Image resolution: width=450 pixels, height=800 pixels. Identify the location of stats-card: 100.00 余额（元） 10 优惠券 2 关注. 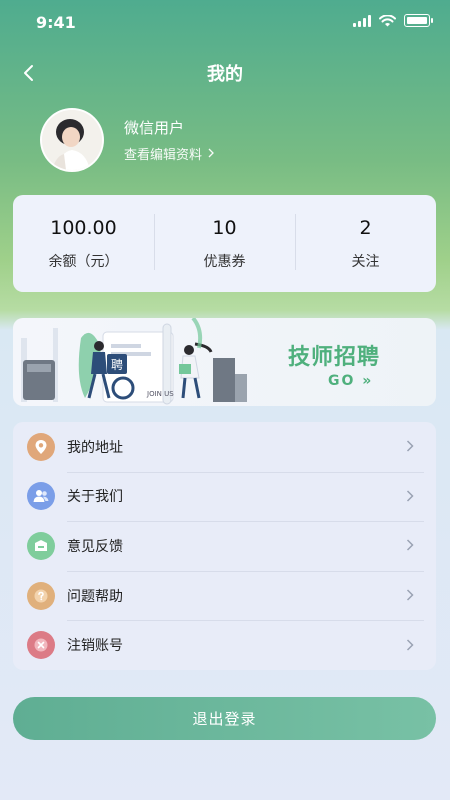
(224, 243).